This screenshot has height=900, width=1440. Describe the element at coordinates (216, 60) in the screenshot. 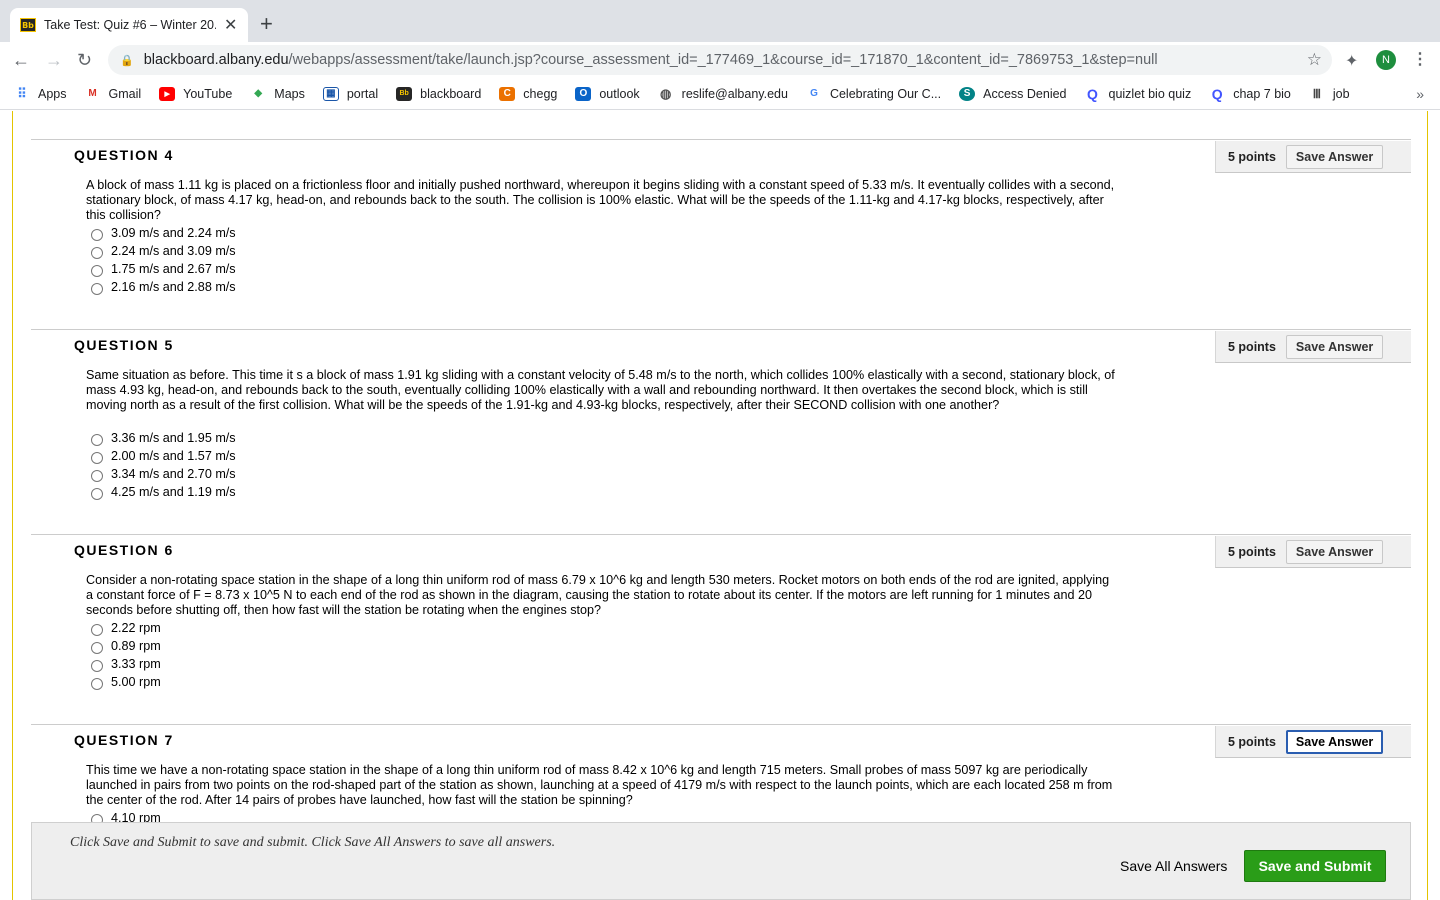

I see `url-host: blackboard.albany.edu` at that location.